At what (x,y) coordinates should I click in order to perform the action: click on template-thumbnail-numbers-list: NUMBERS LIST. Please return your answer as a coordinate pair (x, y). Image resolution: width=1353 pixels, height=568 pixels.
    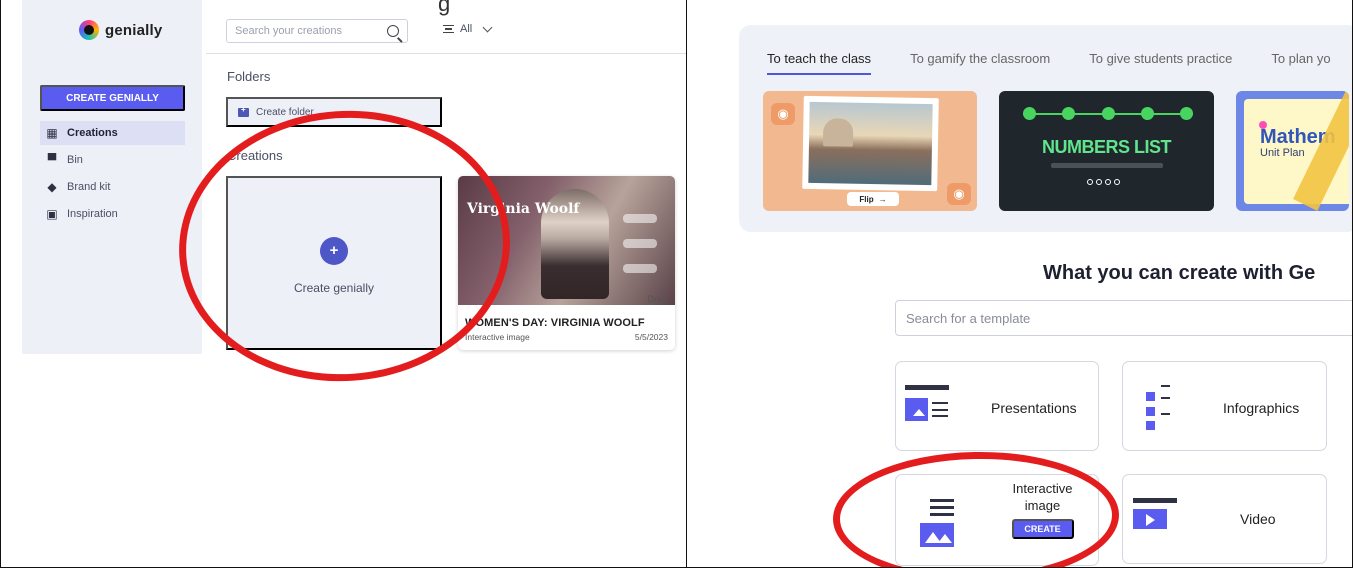
    Looking at the image, I should click on (1106, 151).